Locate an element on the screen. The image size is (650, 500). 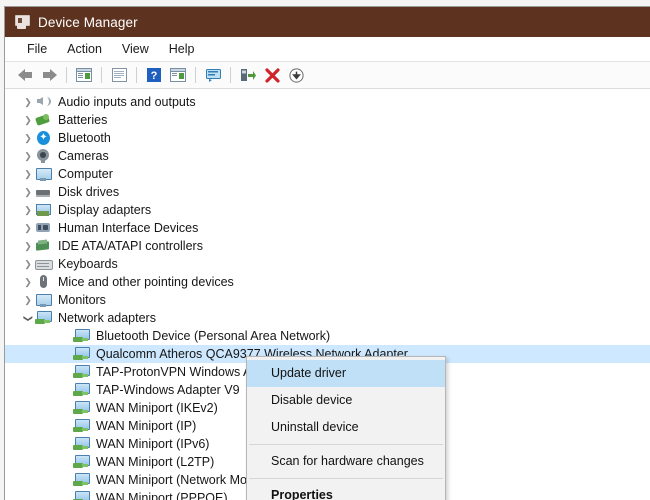
display-adapter-icon is located at coordinates (43, 210).